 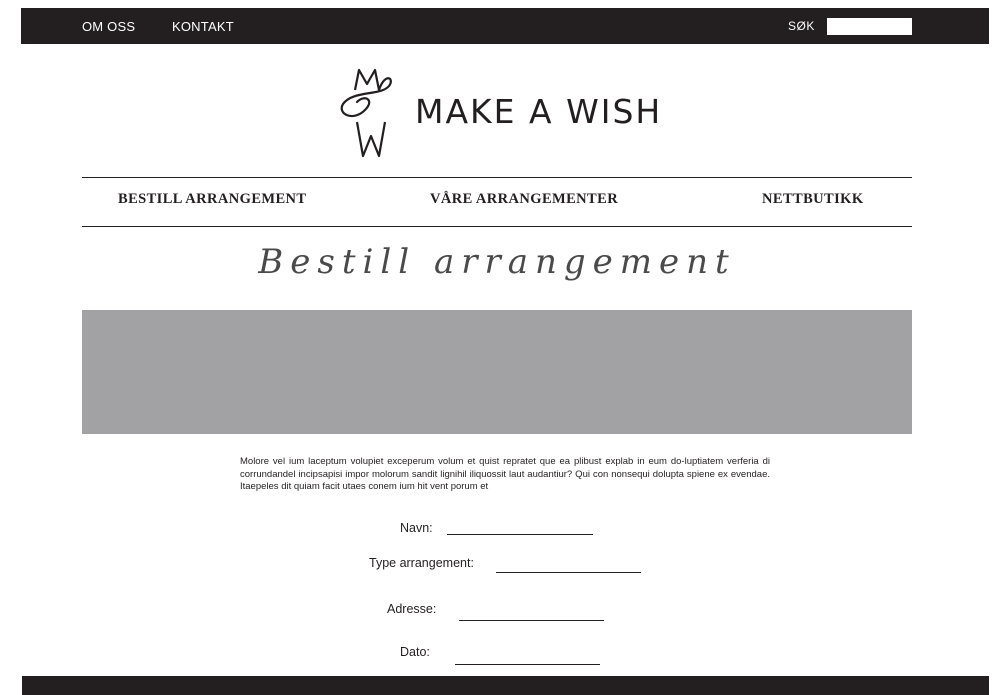 What do you see at coordinates (520, 527) in the screenshot?
I see `name-field` at bounding box center [520, 527].